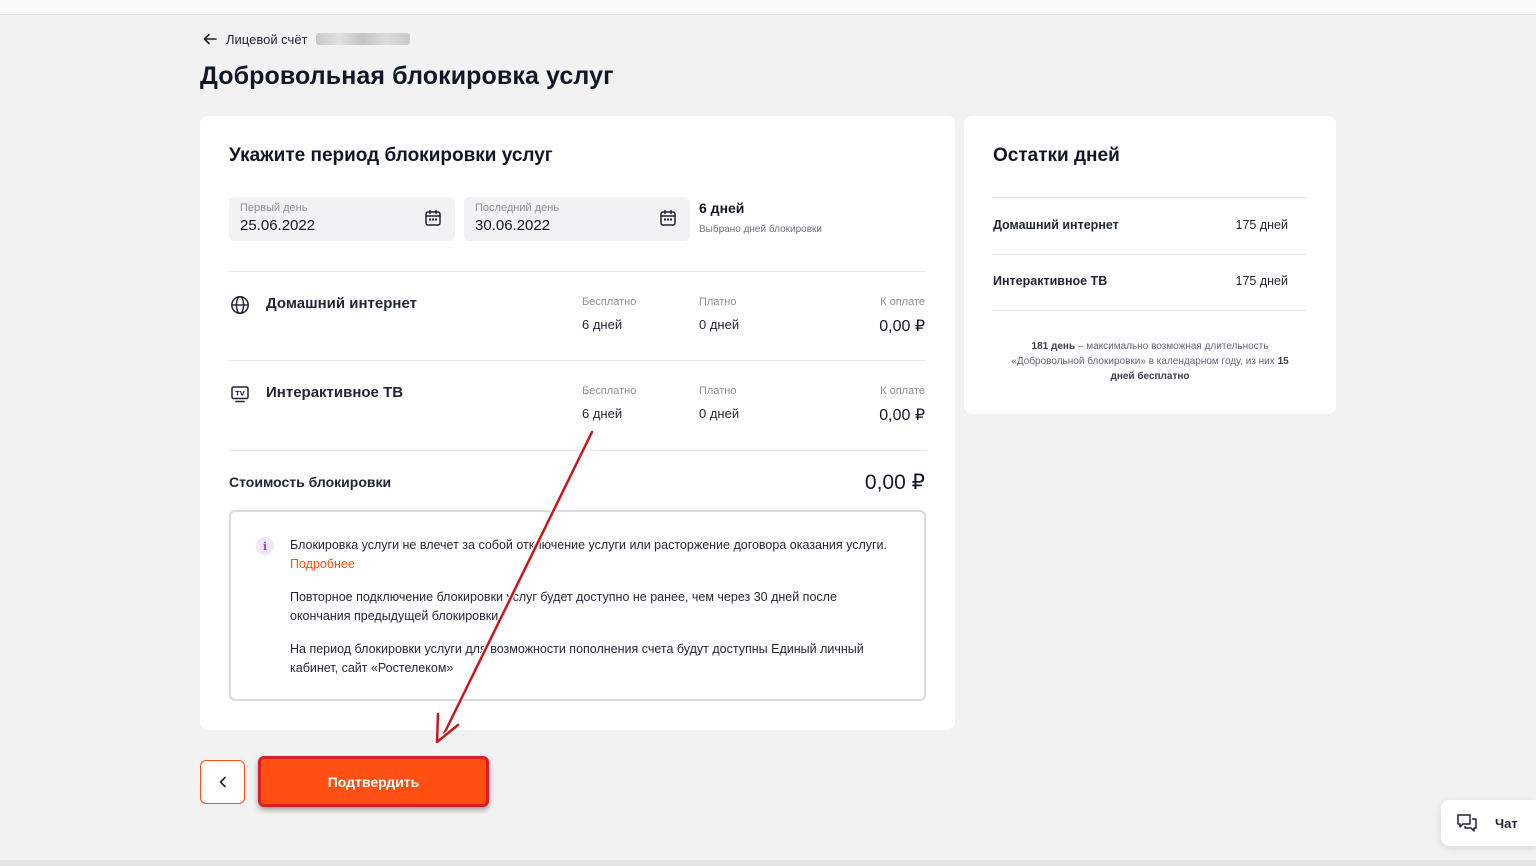 This screenshot has height=866, width=1536. I want to click on last-day-label: Последний день, so click(517, 208).